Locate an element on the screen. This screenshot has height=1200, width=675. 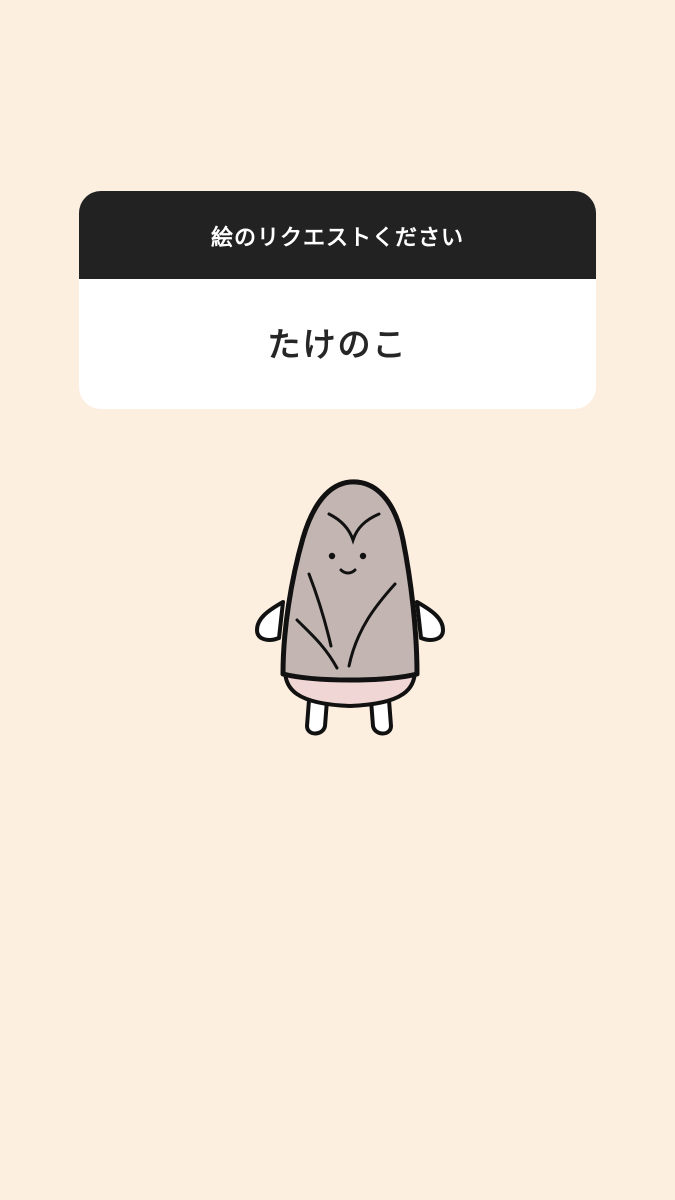
answer-text: たけのこ is located at coordinates (337, 344).